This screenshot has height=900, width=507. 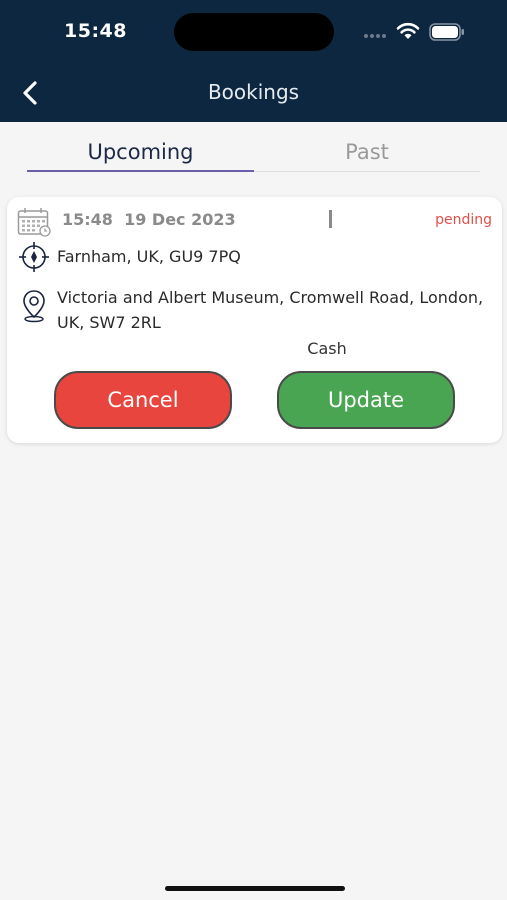 I want to click on crosshair-icon, so click(x=34, y=257).